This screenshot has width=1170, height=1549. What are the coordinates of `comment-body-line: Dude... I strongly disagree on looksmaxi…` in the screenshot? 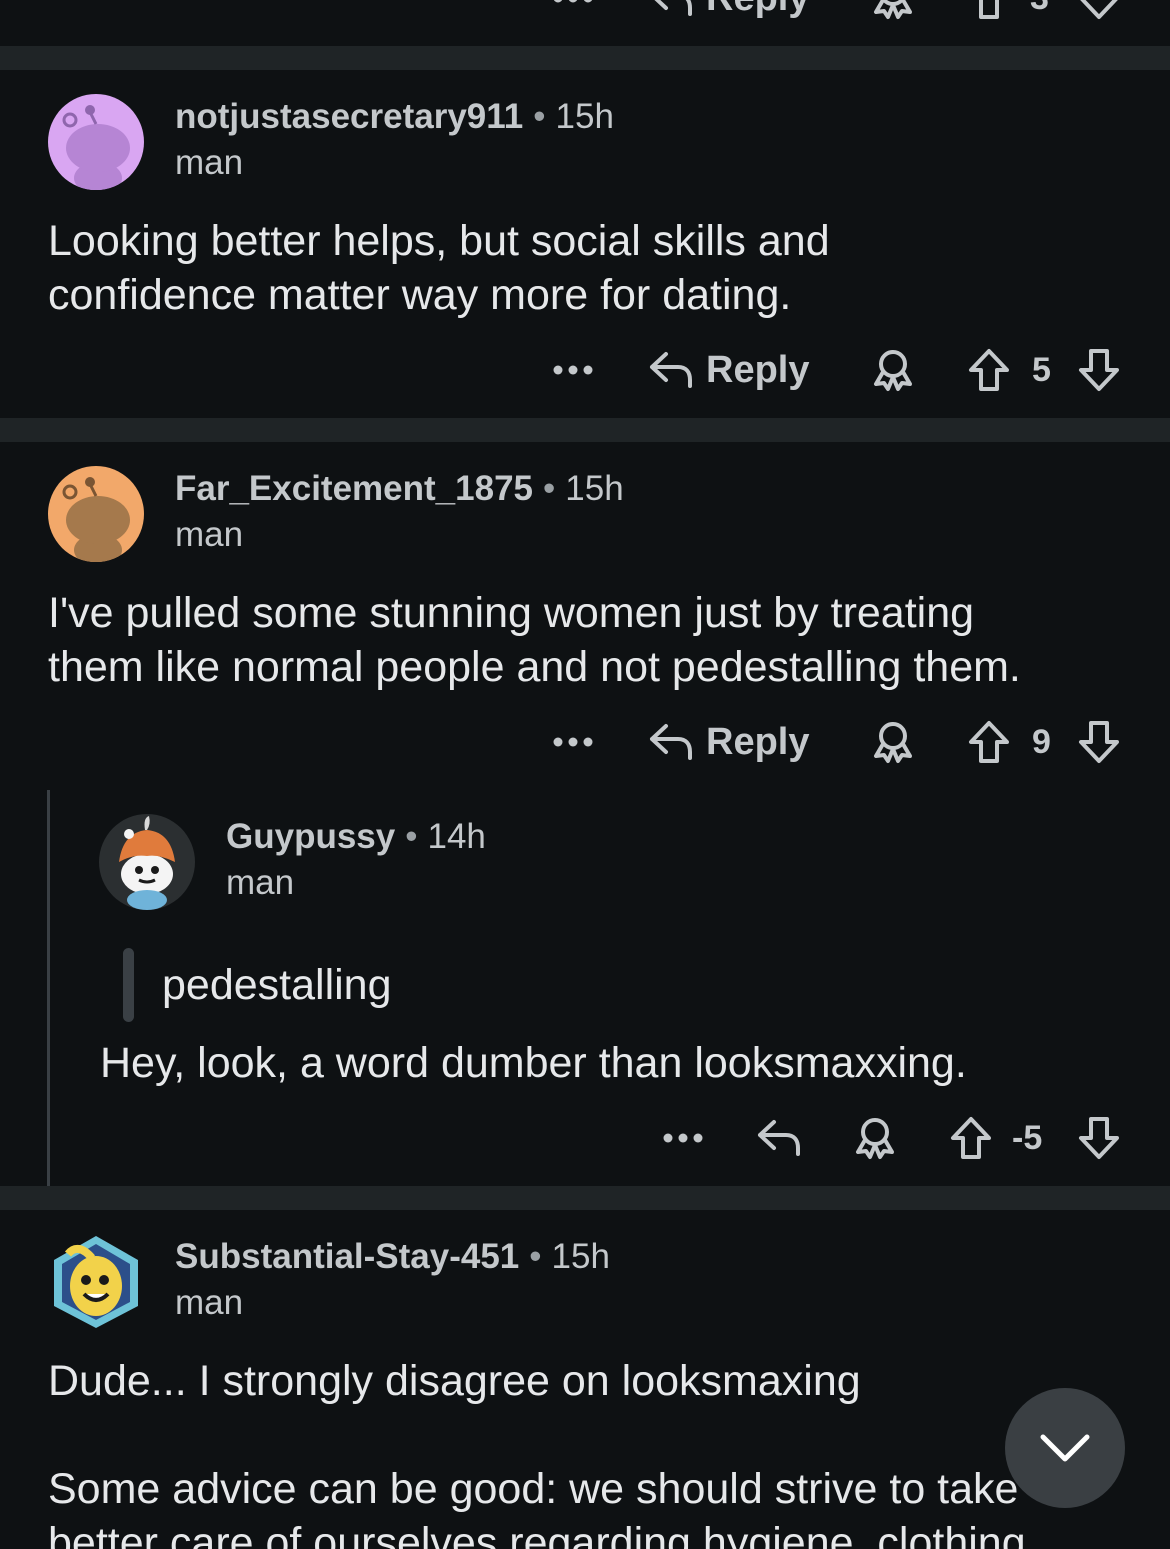 It's located at (454, 1381).